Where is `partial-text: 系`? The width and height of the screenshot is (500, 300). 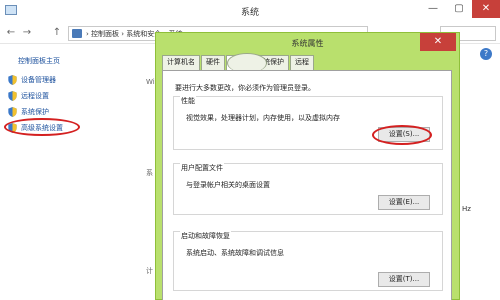 partial-text: 系 is located at coordinates (149, 173).